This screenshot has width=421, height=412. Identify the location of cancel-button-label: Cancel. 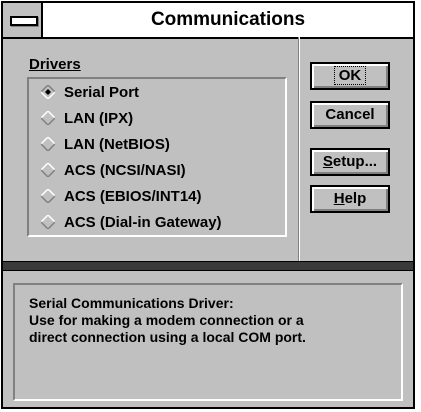
(350, 114).